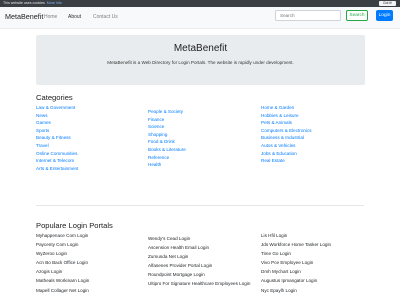 This screenshot has width=400, height=296. Describe the element at coordinates (296, 253) in the screenshot. I see `portal-link: Time Go Login` at that location.